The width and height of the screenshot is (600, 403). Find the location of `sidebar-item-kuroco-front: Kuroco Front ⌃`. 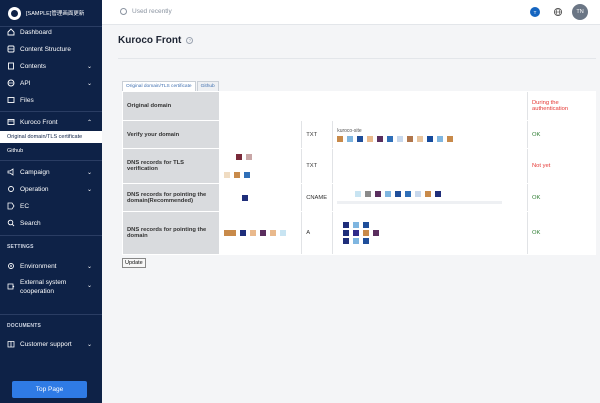

sidebar-item-kuroco-front: Kuroco Front ⌃ is located at coordinates (51, 122).